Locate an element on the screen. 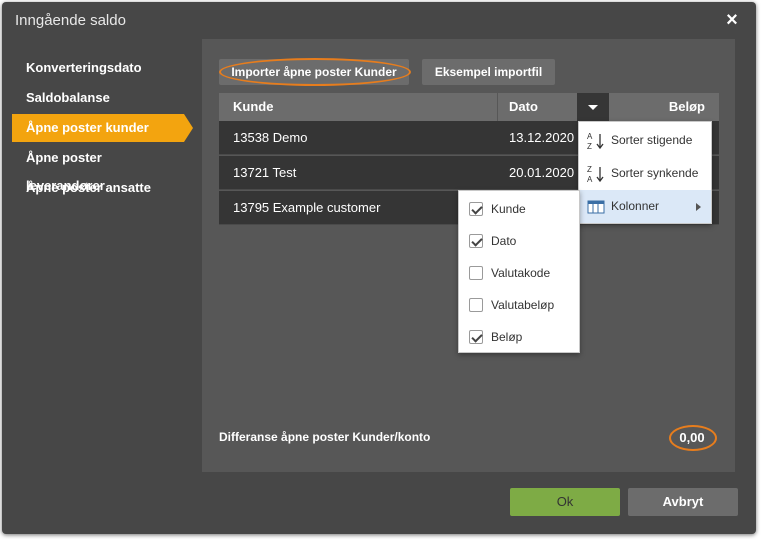 The image size is (768, 548). cell-dato: 20.01.2020 is located at coordinates (542, 172).